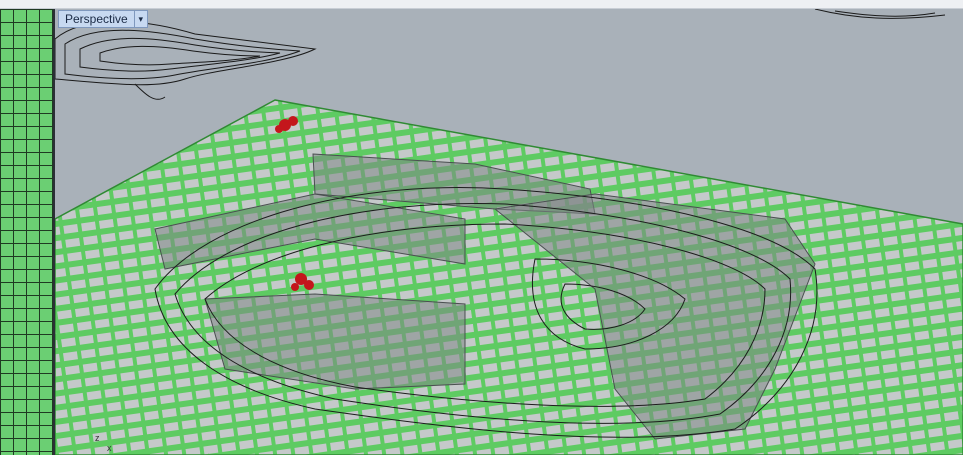 The width and height of the screenshot is (963, 455). Describe the element at coordinates (880, 14) in the screenshot. I see `contour-cluster-top-right` at that location.